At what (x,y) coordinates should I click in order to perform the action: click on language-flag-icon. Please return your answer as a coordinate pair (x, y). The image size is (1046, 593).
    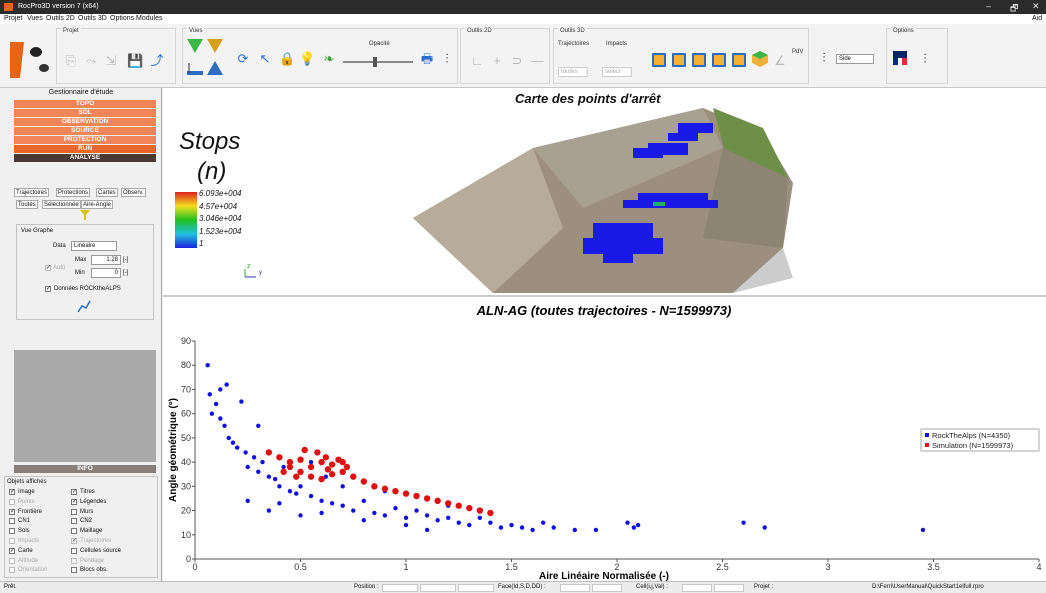
    Looking at the image, I should click on (900, 58).